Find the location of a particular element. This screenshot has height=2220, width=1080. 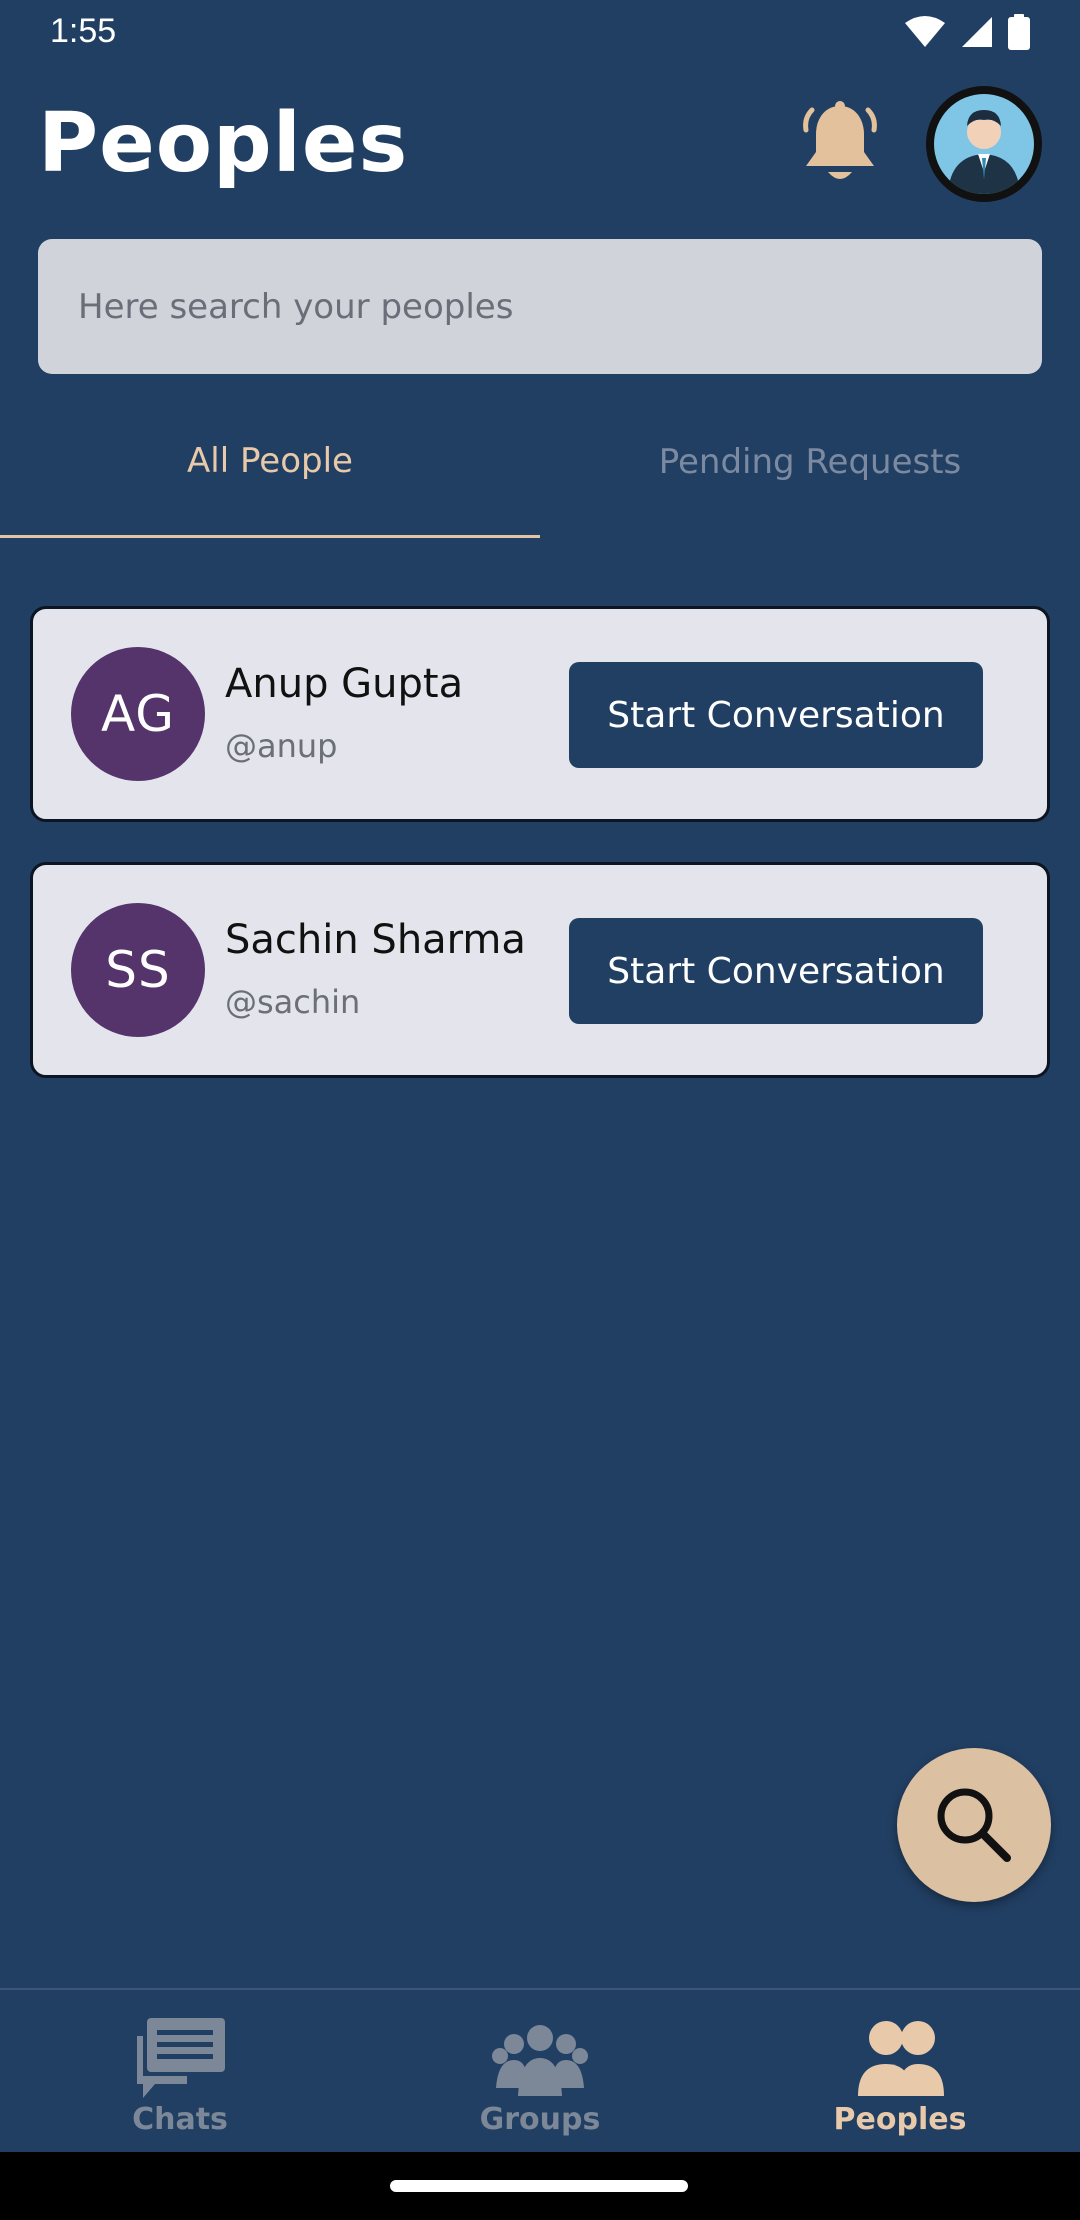

person-handle: @anup is located at coordinates (281, 746).